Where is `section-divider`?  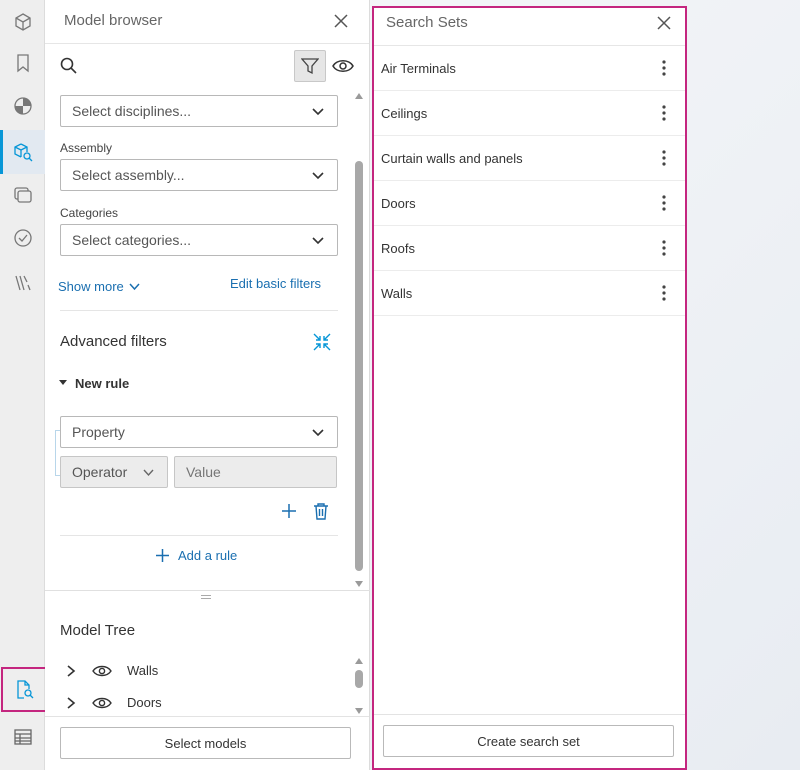
section-divider is located at coordinates (199, 310).